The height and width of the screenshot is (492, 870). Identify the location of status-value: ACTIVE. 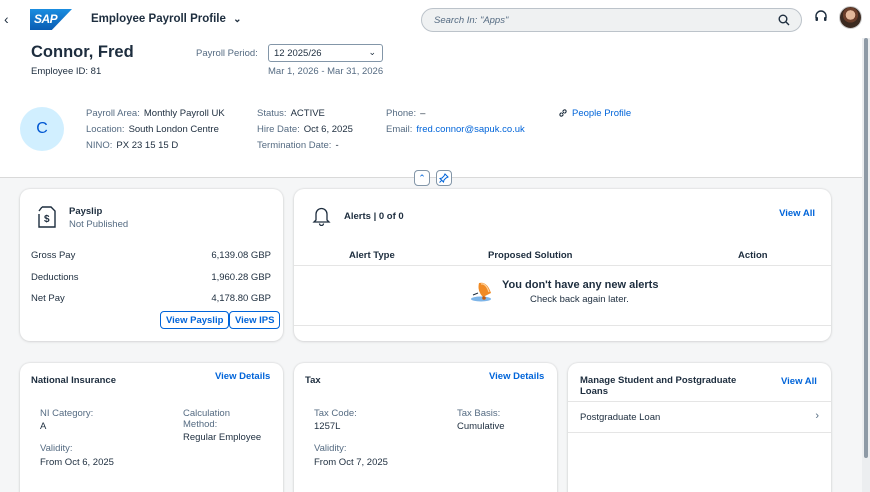
(307, 113).